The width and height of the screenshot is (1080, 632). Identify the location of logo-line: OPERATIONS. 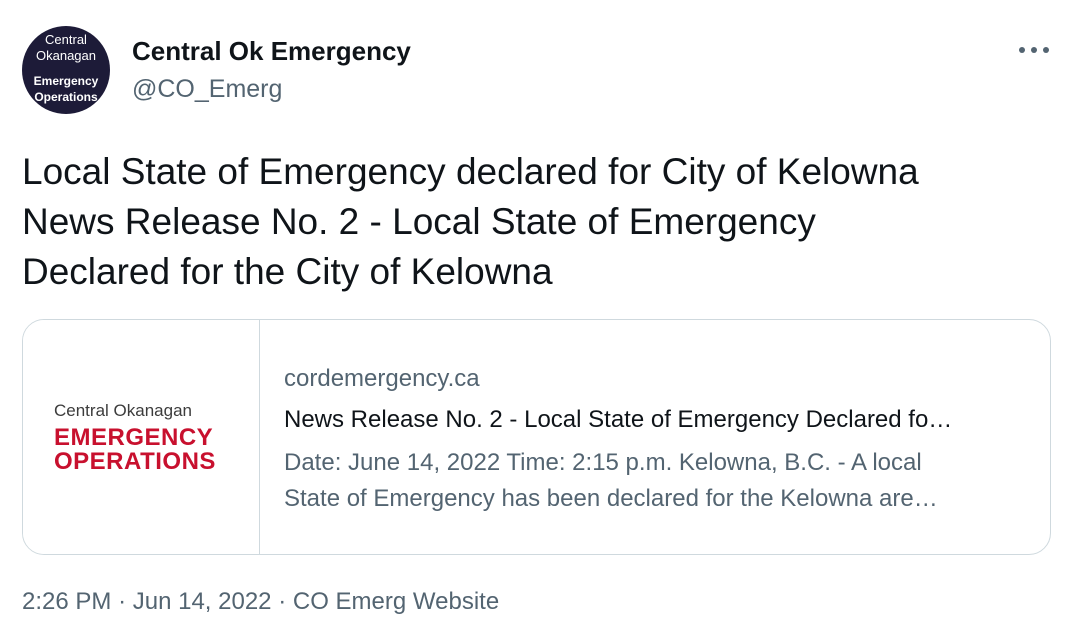
(135, 461).